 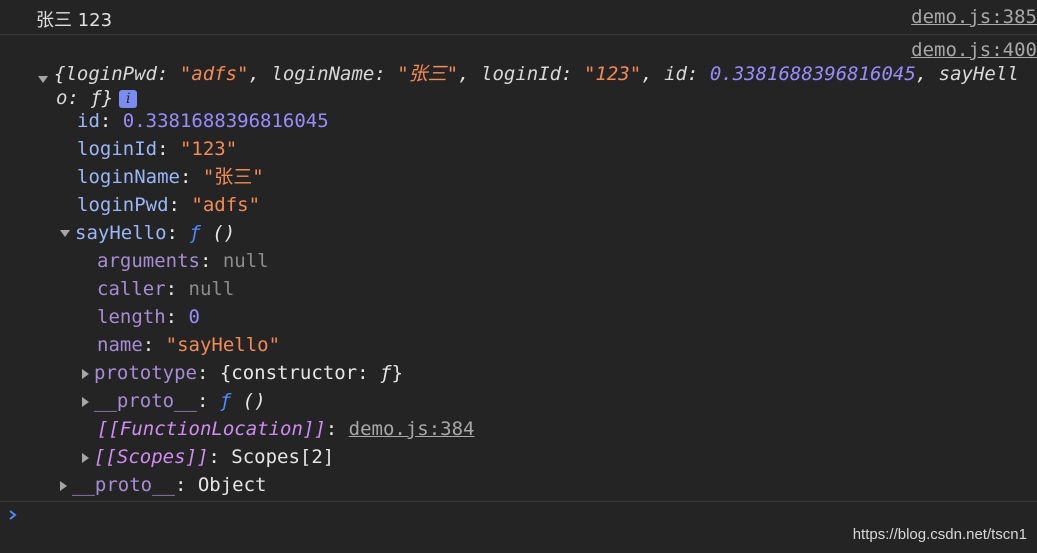 I want to click on prop-key: loginId, so click(x=117, y=149).